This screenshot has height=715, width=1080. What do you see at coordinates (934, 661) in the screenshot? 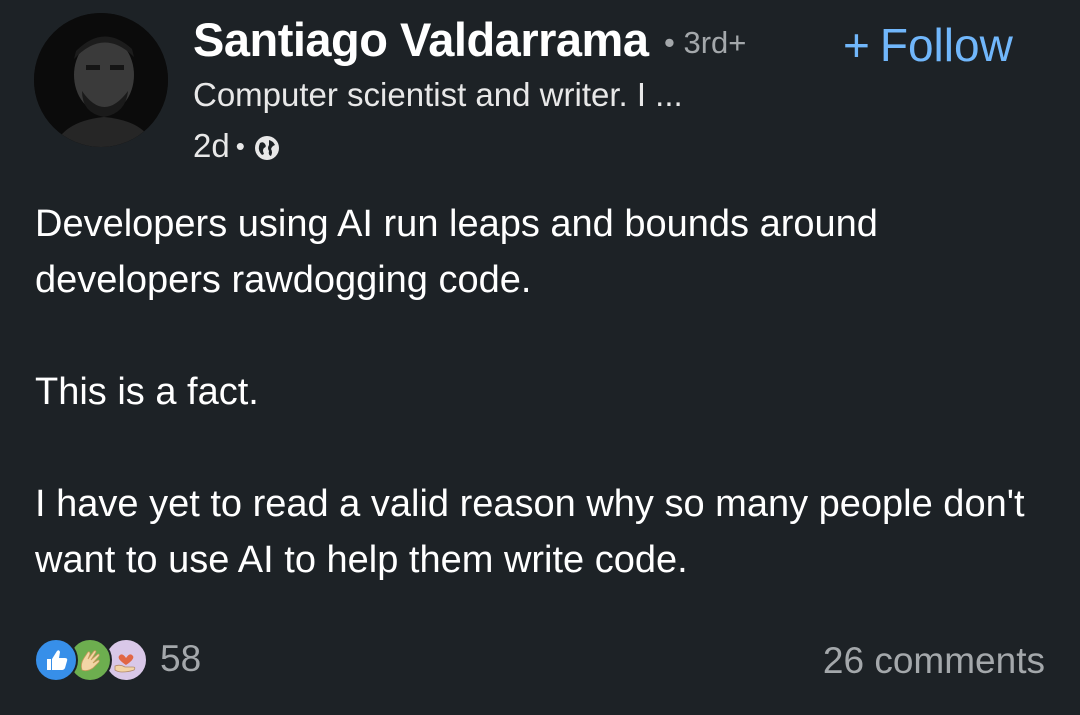
I see `comments-link: 26 comments` at bounding box center [934, 661].